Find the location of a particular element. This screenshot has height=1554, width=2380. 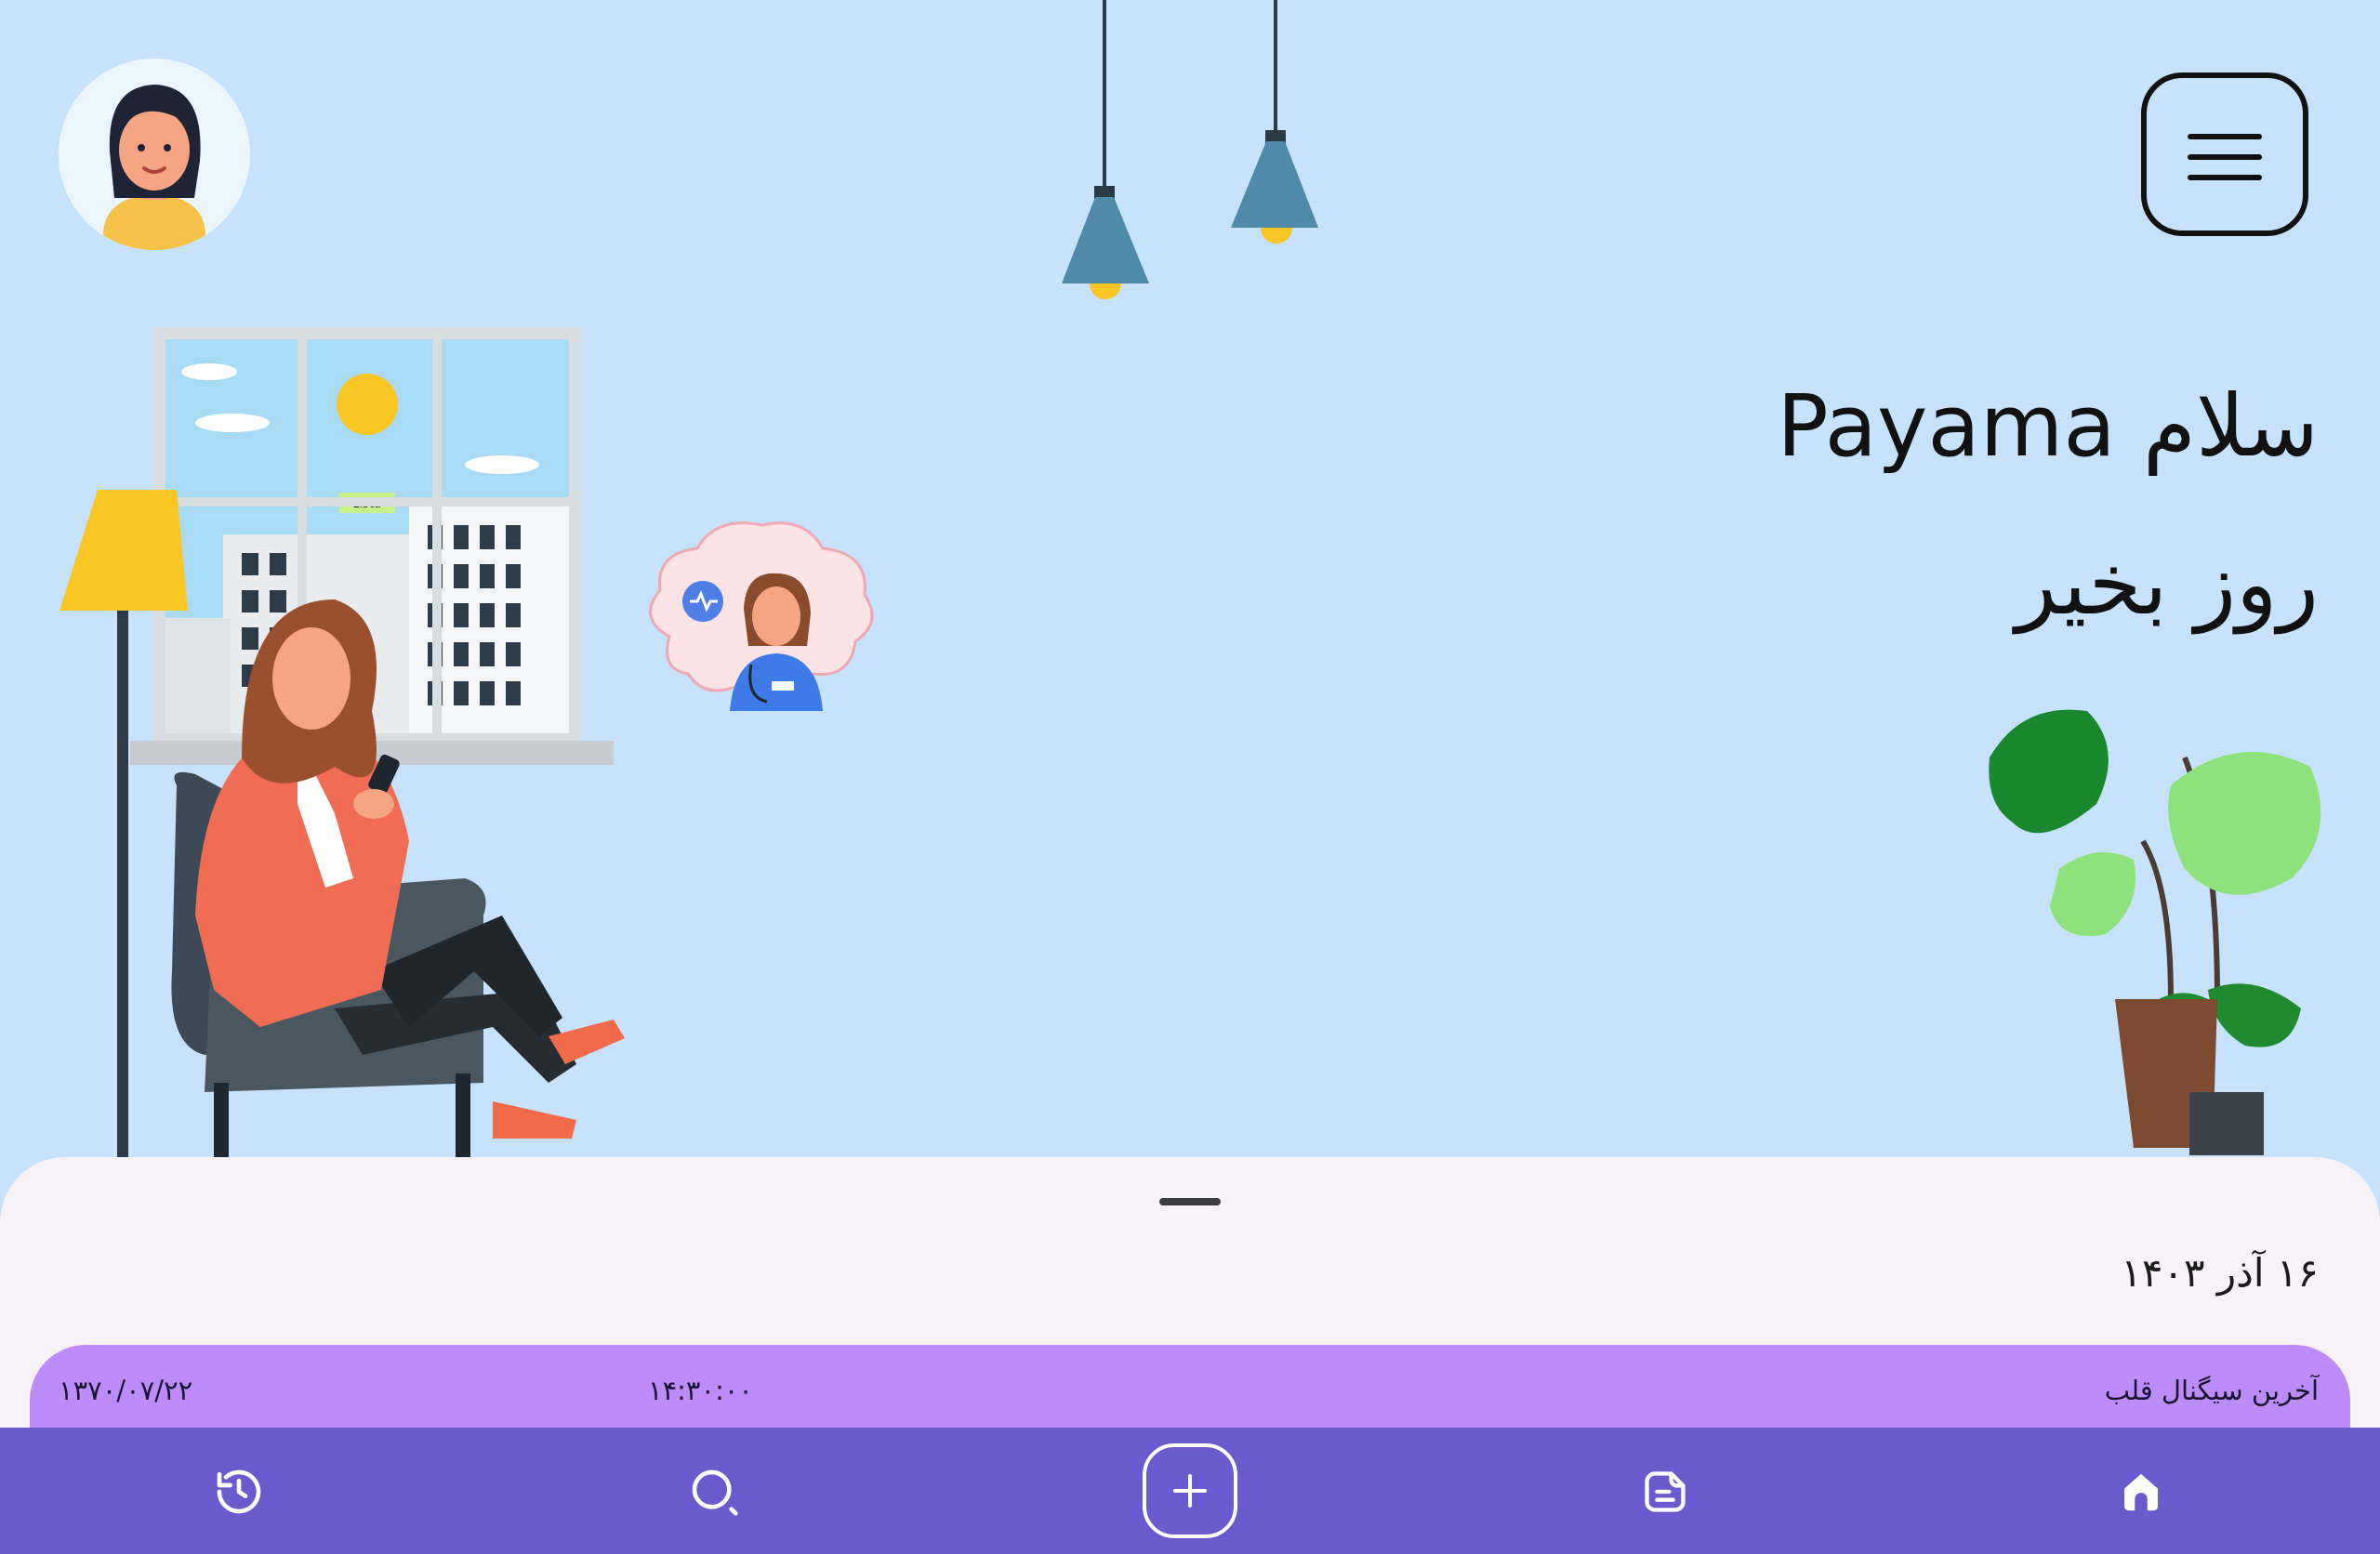

plus-icon is located at coordinates (1190, 1491).